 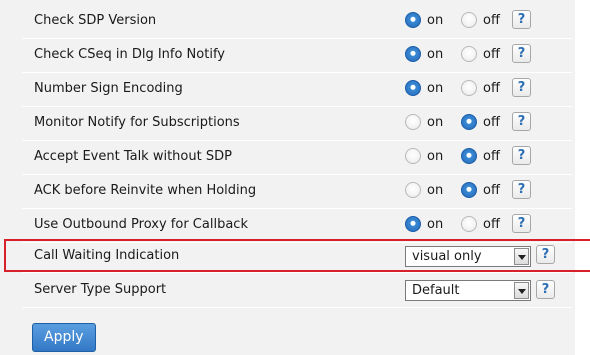 I want to click on setting-row-server-type-support: Server Type Support Default ?, so click(x=297, y=290).